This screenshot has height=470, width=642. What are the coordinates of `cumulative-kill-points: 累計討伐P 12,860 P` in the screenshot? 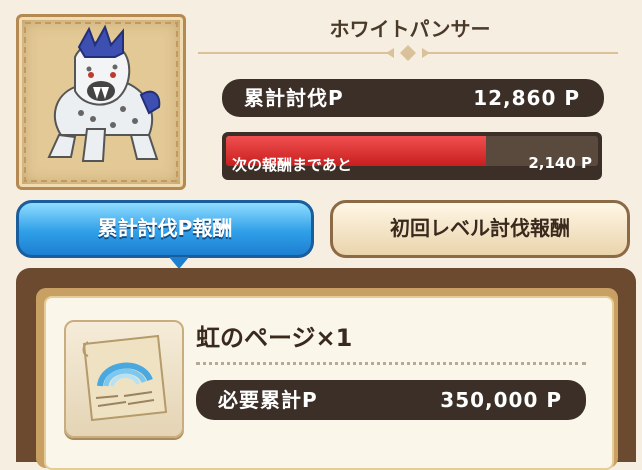 It's located at (413, 98).